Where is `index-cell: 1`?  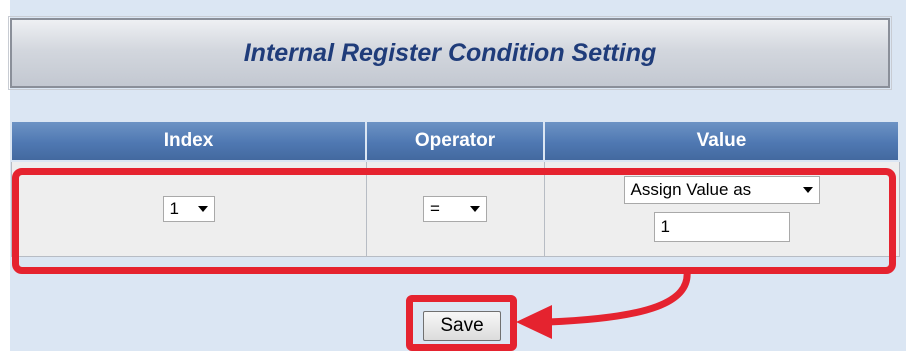
index-cell: 1 is located at coordinates (188, 208).